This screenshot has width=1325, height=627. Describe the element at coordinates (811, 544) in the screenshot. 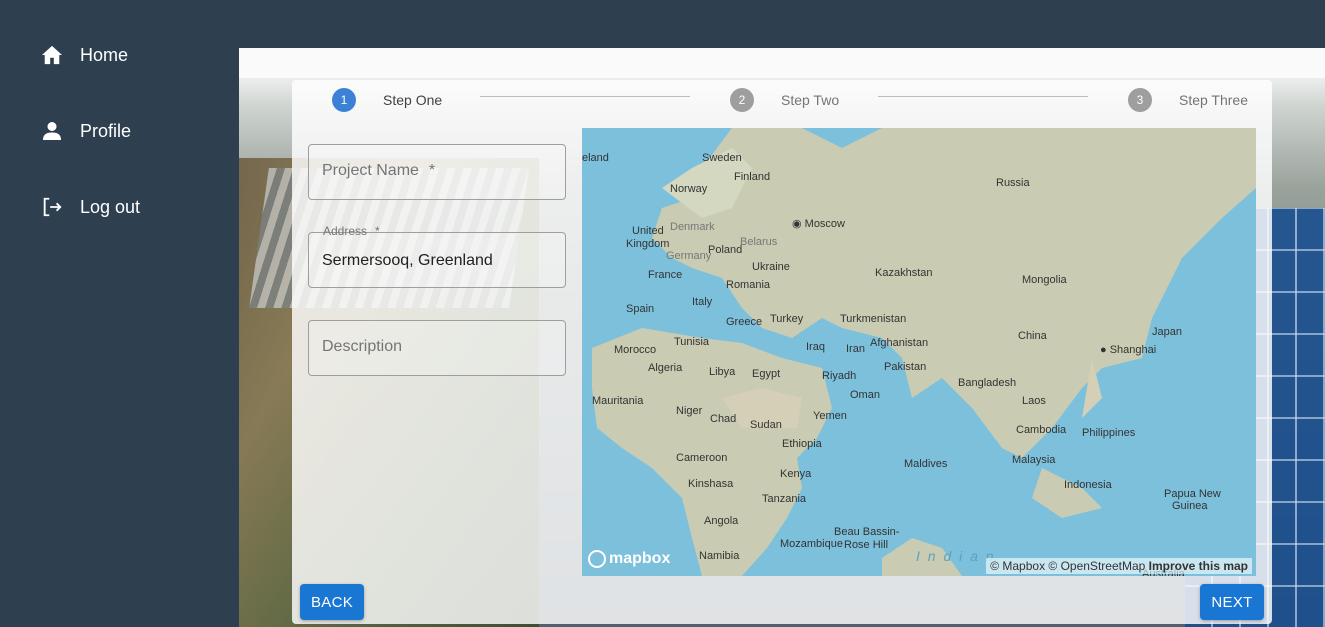

I see `map-label: Mozambique` at that location.